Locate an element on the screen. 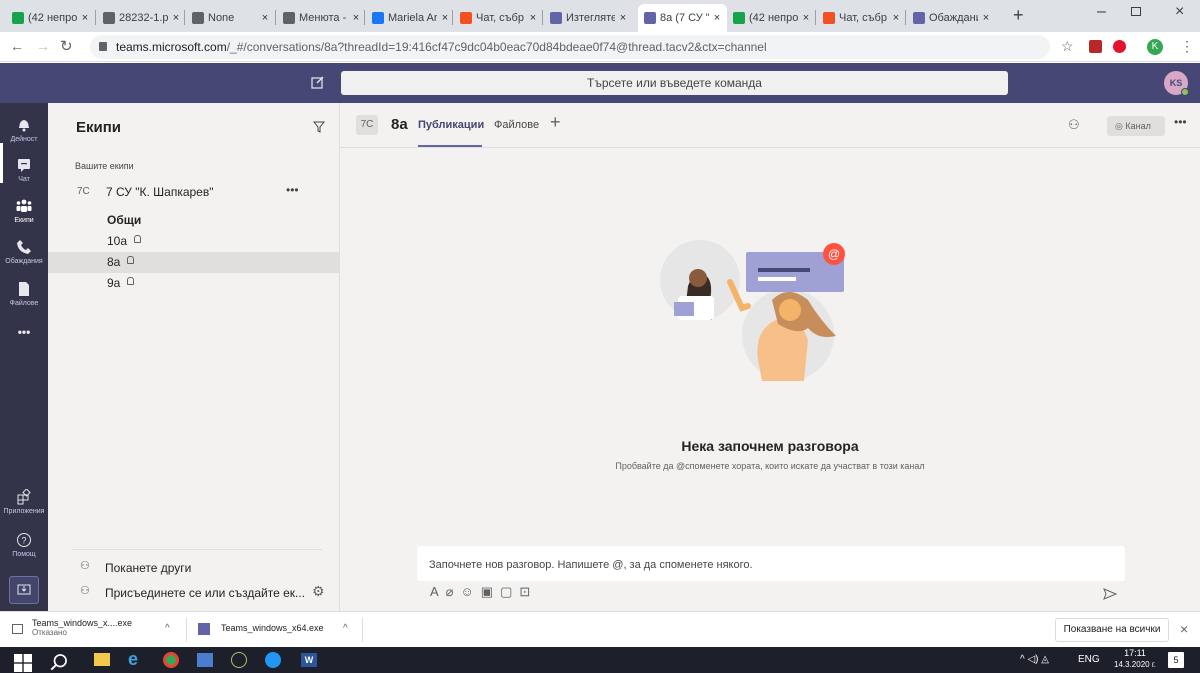 The height and width of the screenshot is (673, 1200). channel-team-badge: 7С is located at coordinates (367, 125).